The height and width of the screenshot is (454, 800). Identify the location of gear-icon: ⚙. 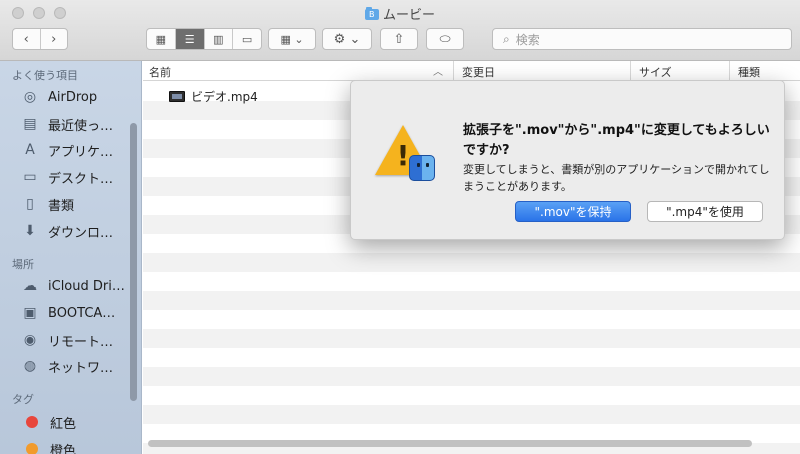
(339, 39).